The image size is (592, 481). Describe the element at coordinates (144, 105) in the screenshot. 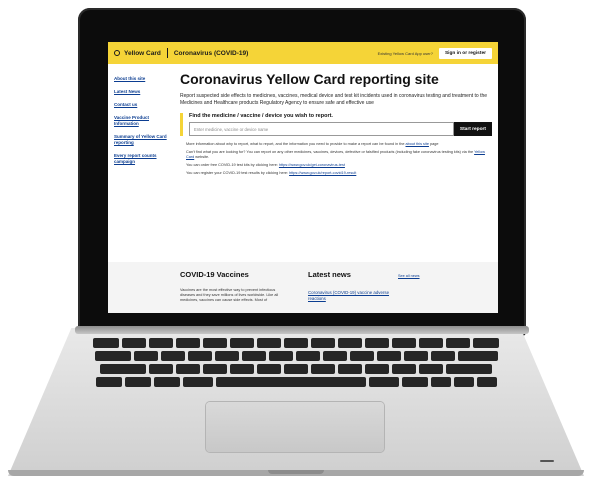

I see `sidebar-item-contact: Contact us` at that location.